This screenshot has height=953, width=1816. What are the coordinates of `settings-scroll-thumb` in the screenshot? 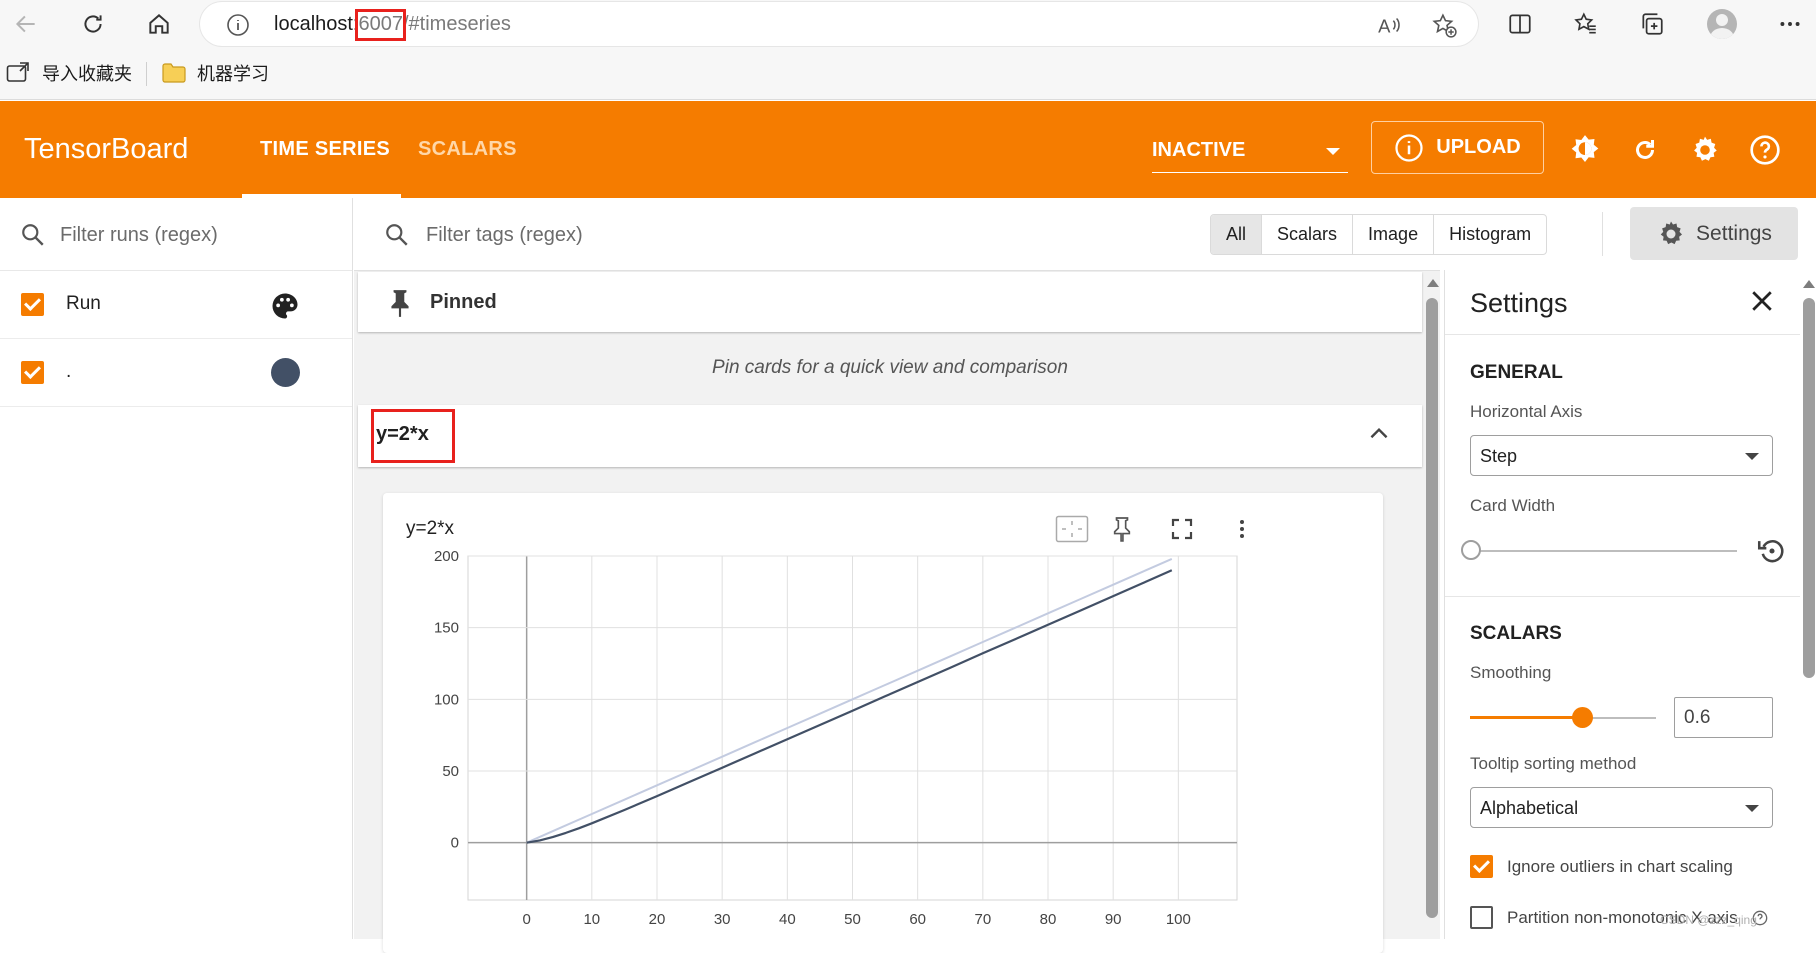 It's located at (1809, 488).